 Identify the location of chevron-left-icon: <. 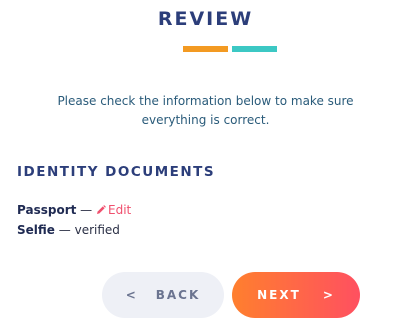
(131, 295).